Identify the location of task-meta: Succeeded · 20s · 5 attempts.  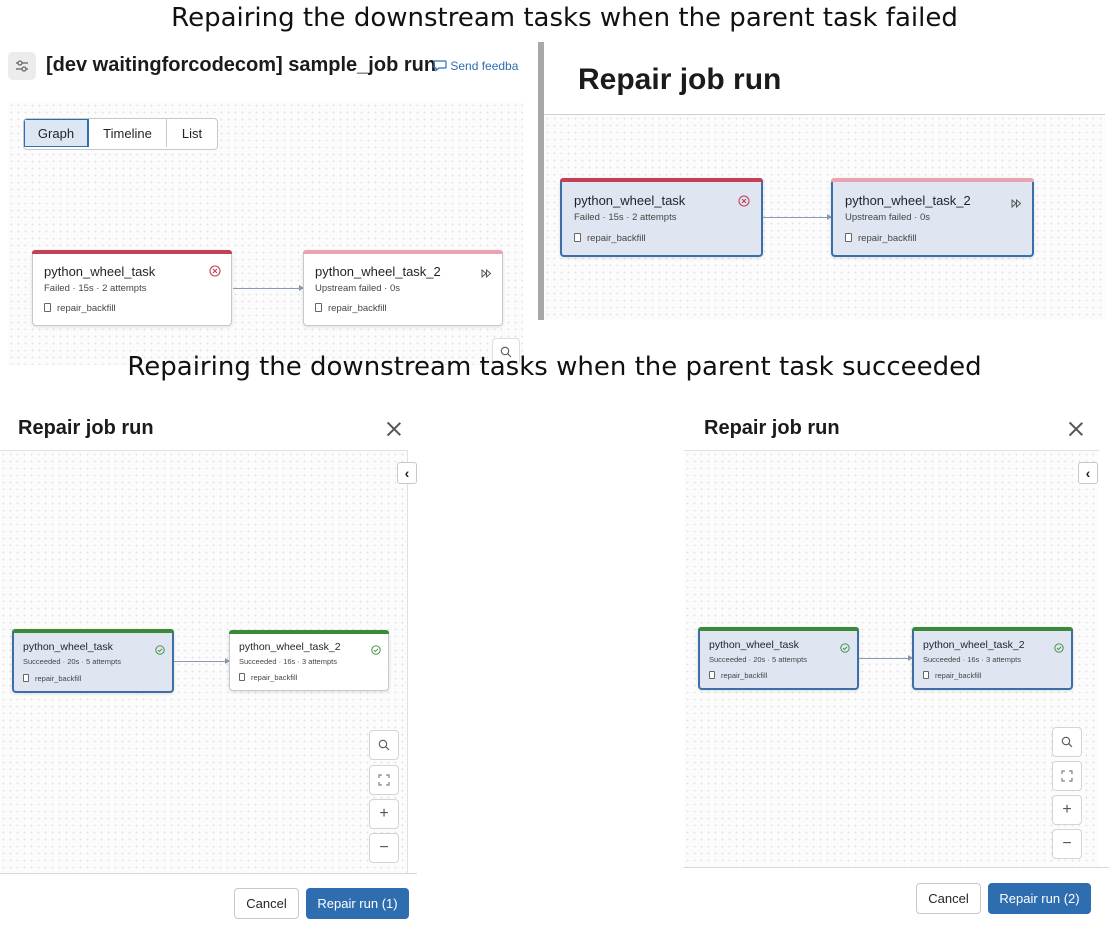
(758, 659).